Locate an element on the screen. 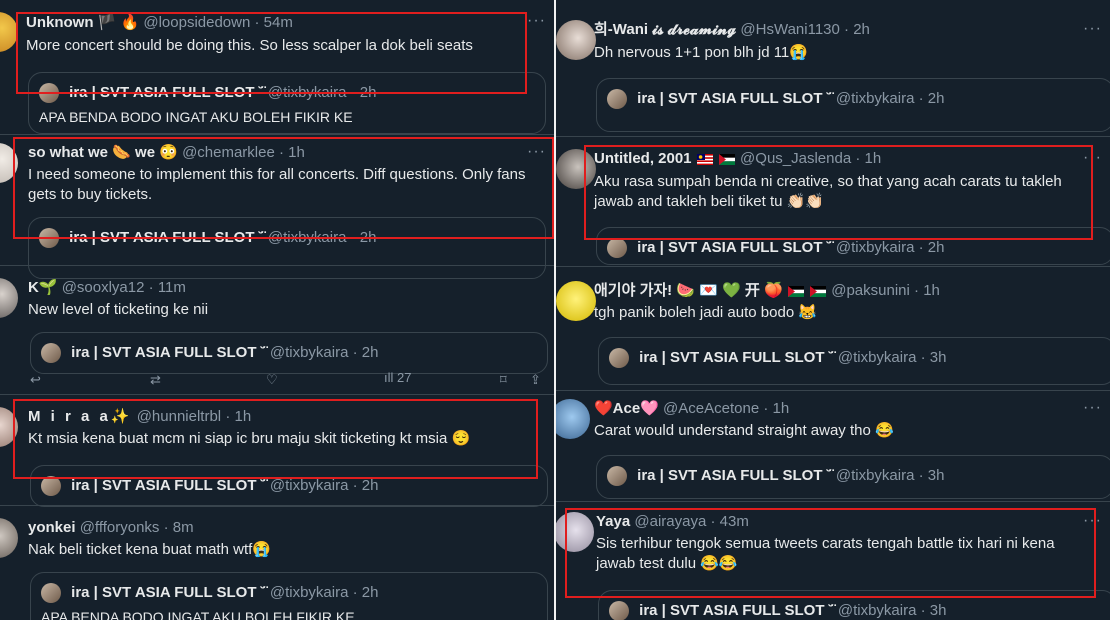 This screenshot has height=620, width=1110. author-name: Untitled, 2001 is located at coordinates (643, 158).